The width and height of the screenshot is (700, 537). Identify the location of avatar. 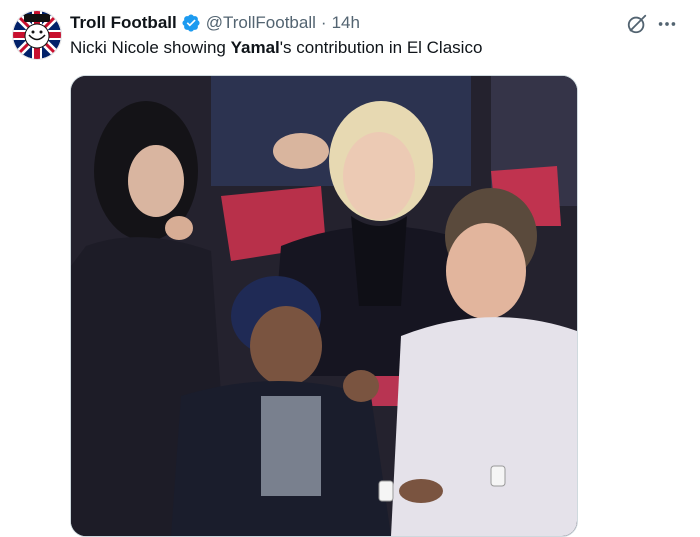
(37, 35).